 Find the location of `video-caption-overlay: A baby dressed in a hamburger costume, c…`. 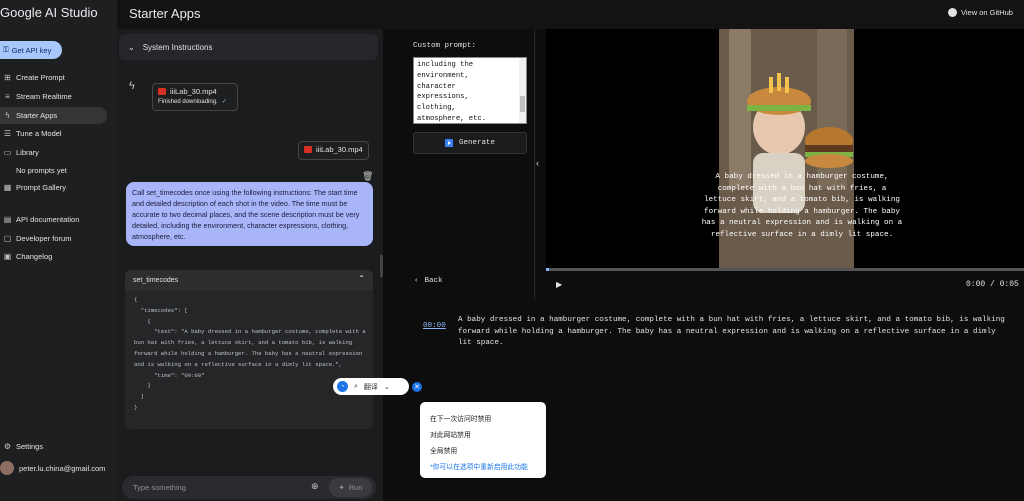

video-caption-overlay: A baby dressed in a hamburger costume, c… is located at coordinates (802, 206).